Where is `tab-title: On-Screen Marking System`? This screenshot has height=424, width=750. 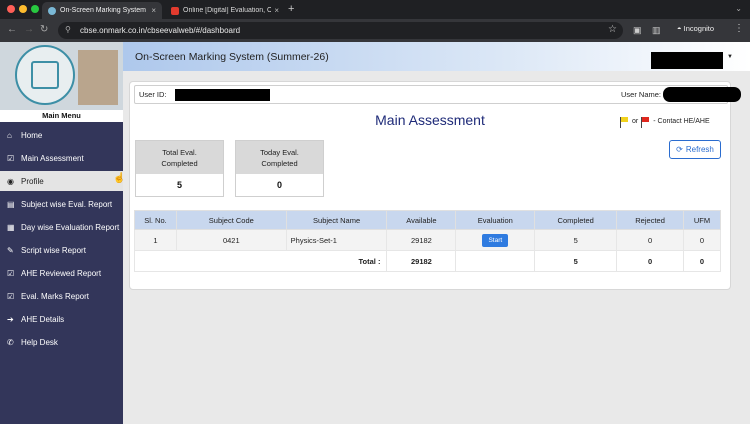 tab-title: On-Screen Marking System is located at coordinates (103, 10).